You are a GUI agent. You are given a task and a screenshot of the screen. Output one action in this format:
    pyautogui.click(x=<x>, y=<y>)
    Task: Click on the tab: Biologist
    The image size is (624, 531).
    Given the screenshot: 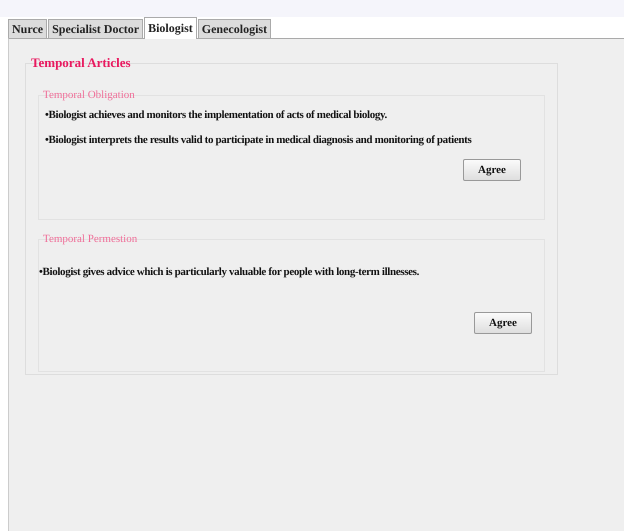 What is the action you would take?
    pyautogui.click(x=170, y=28)
    